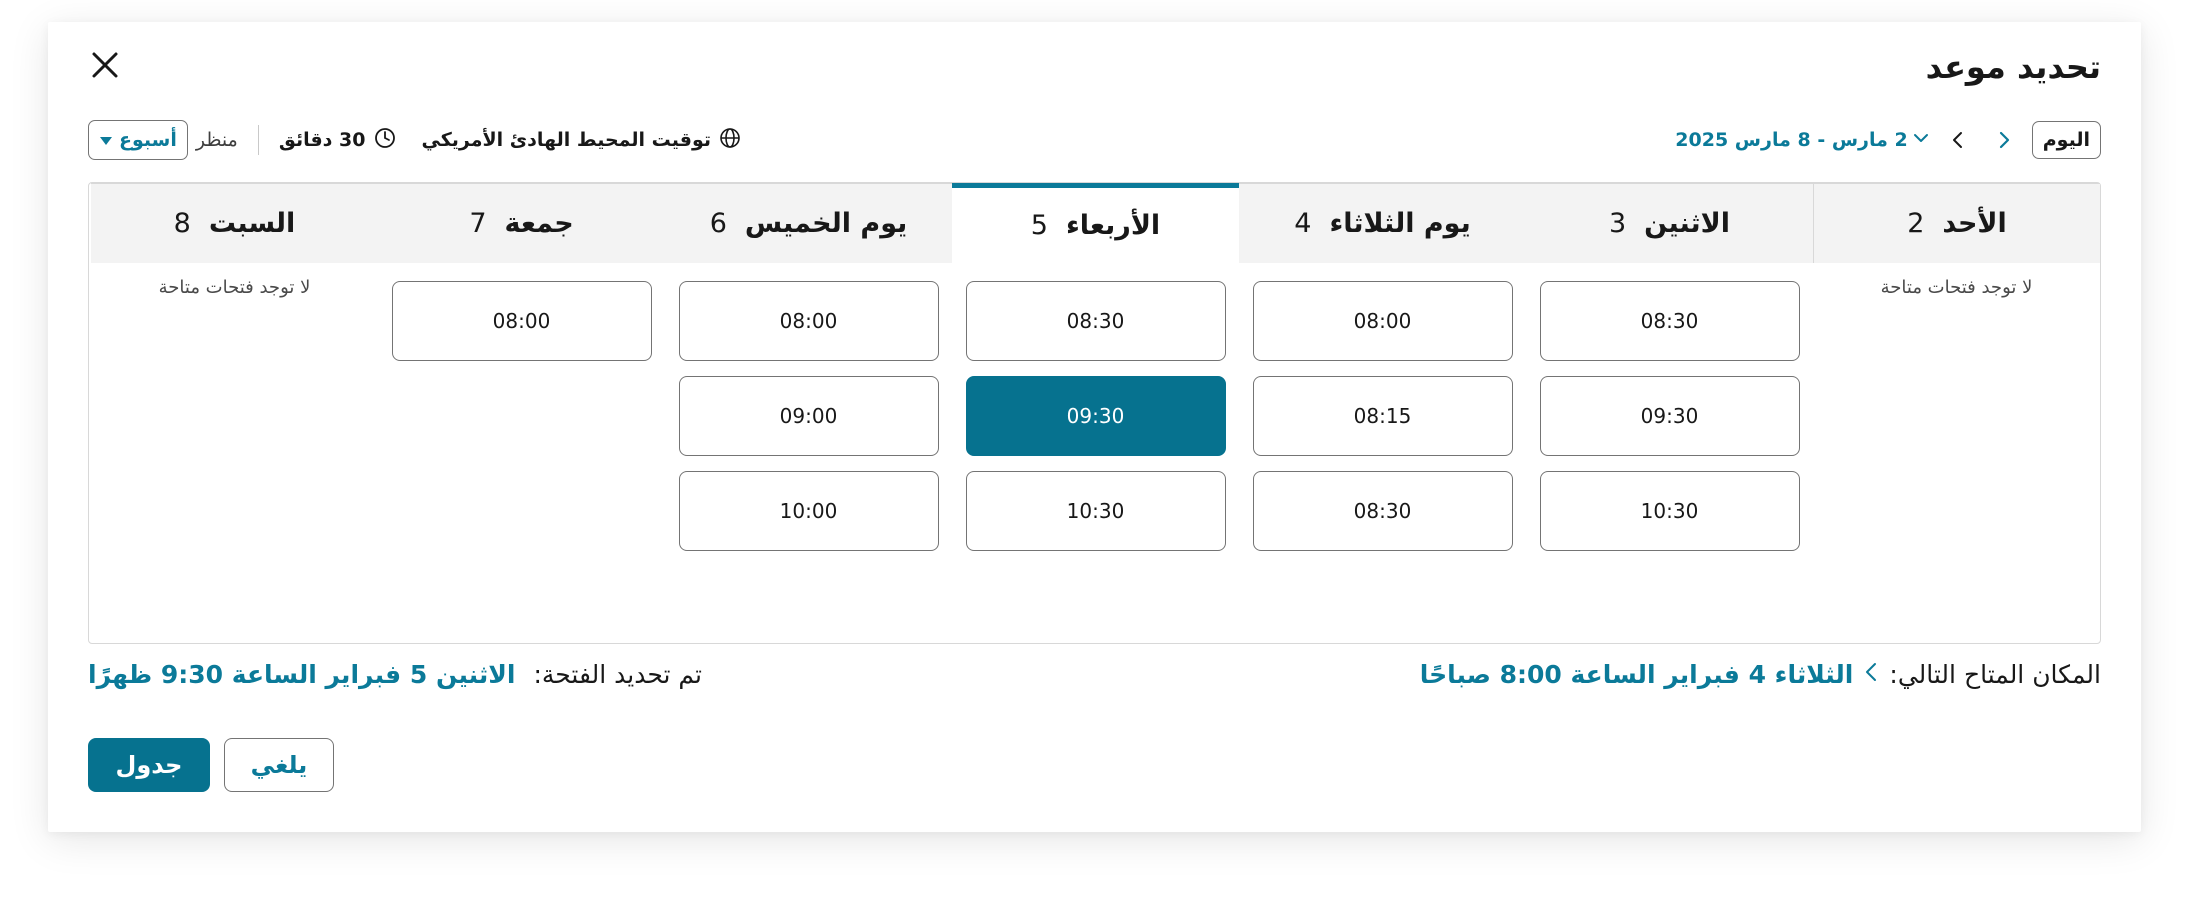 Image resolution: width=2189 pixels, height=921 pixels. What do you see at coordinates (1617, 223) in the screenshot?
I see `day-number: 3` at bounding box center [1617, 223].